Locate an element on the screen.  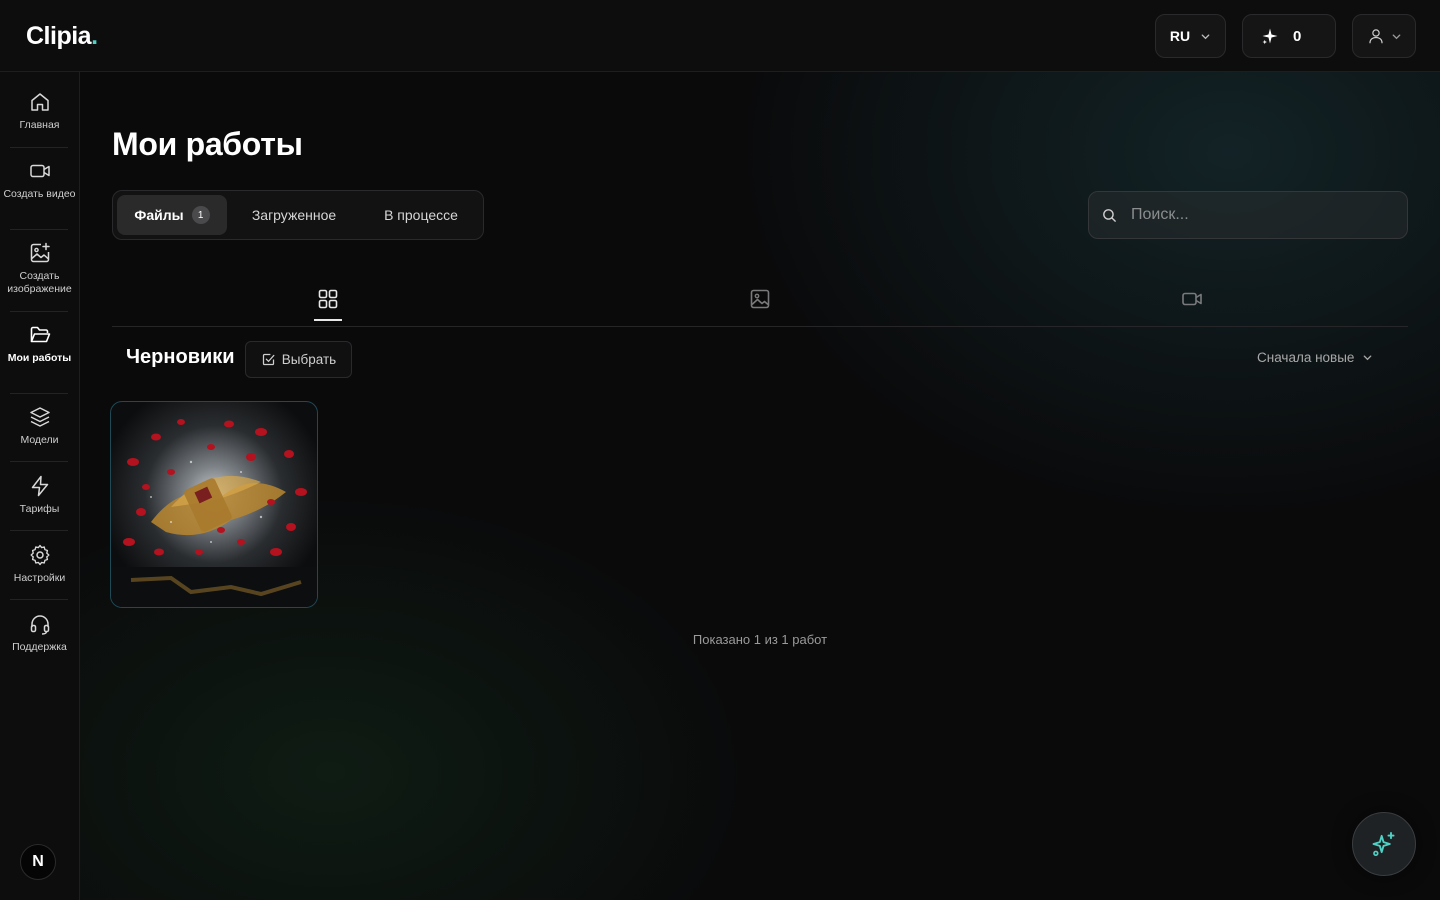
tab-label: Файлы is located at coordinates (159, 215).